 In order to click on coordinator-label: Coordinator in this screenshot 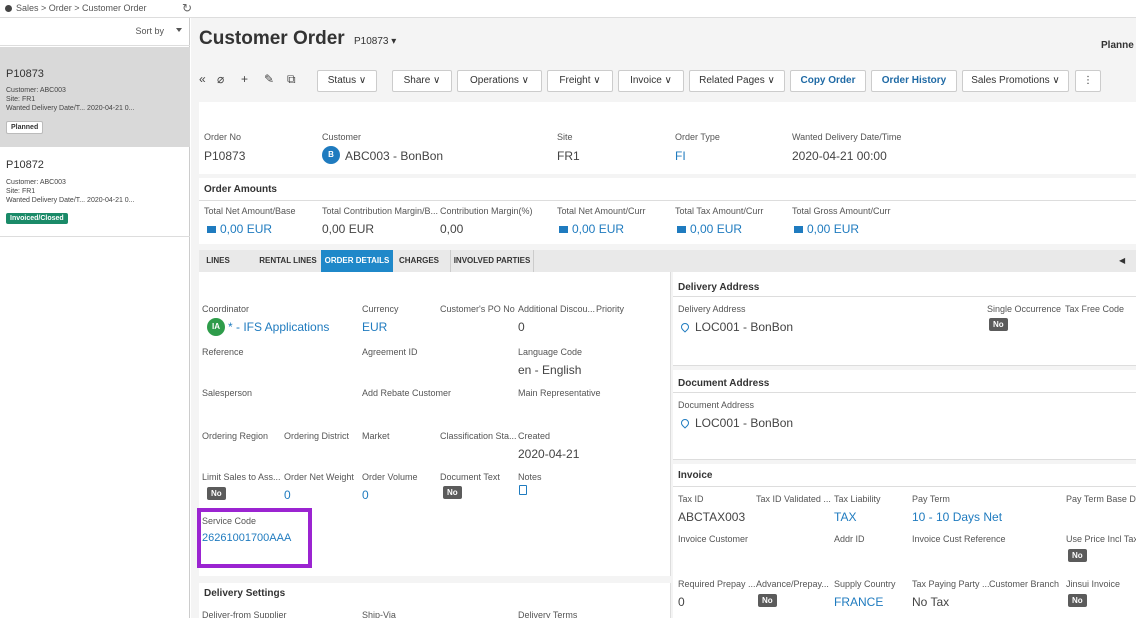, I will do `click(226, 309)`.